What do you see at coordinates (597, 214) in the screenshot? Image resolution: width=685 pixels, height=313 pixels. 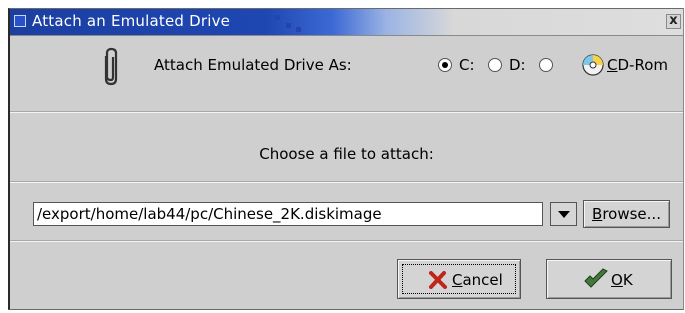 I see `browse-mnemonic: B` at bounding box center [597, 214].